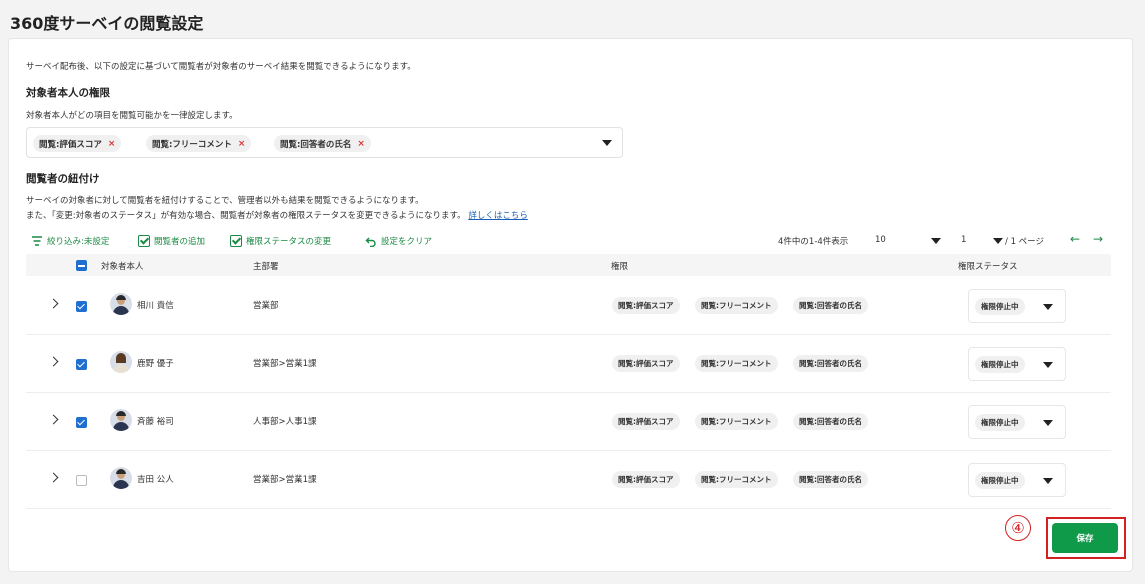 This screenshot has height=584, width=1145. Describe the element at coordinates (266, 306) in the screenshot. I see `department: 営業部` at that location.